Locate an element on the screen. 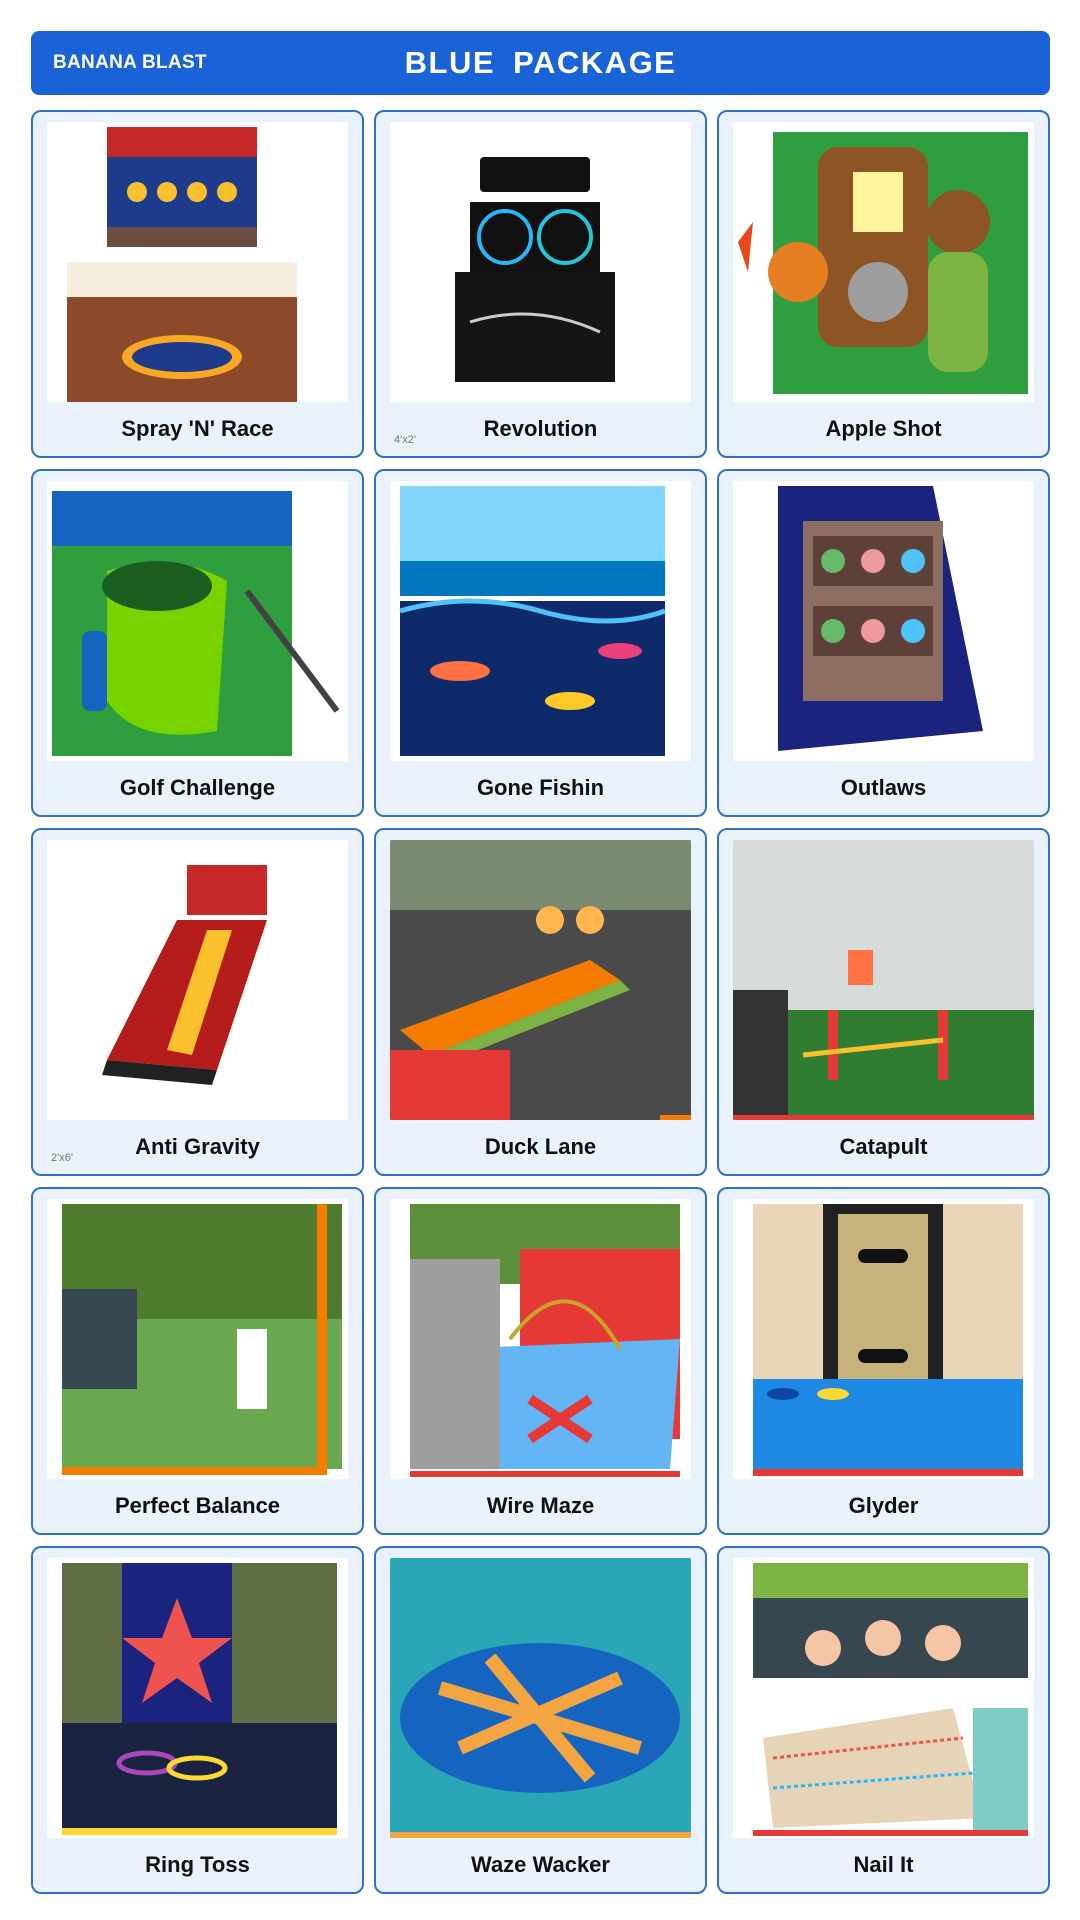 The height and width of the screenshot is (1920, 1080). game-card-spray-n-race: Spray 'N' Race is located at coordinates (197, 284).